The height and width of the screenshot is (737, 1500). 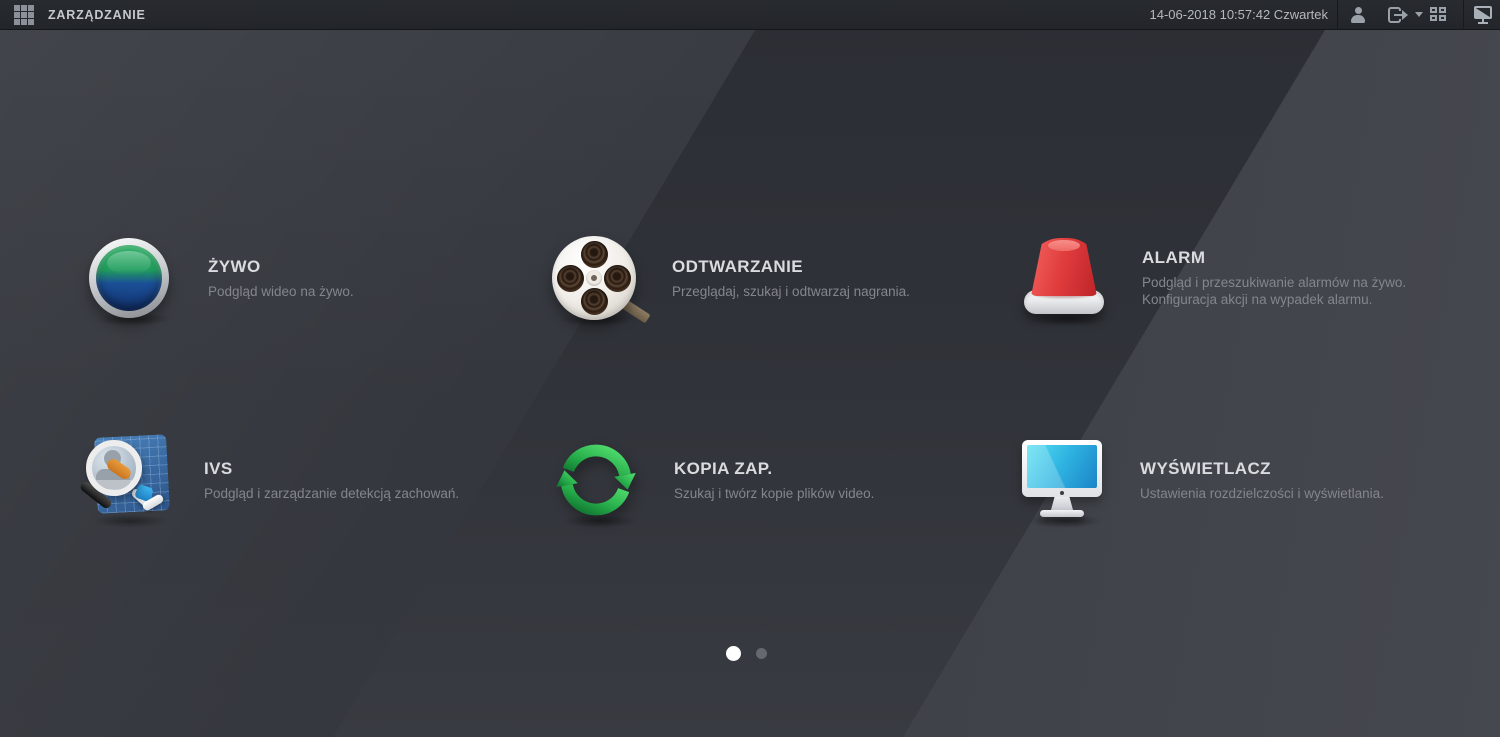 I want to click on pagination, so click(x=750, y=655).